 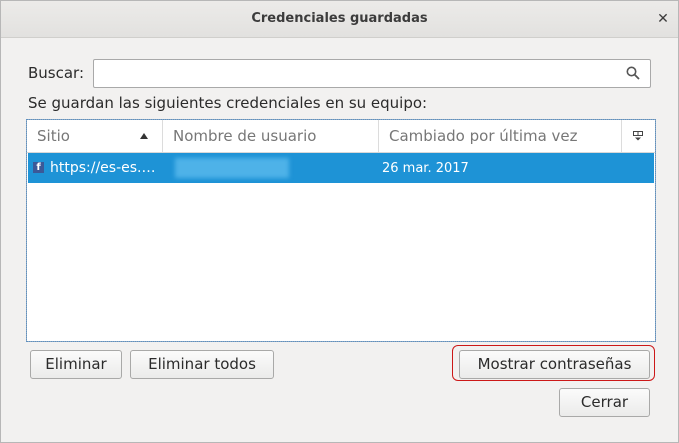 What do you see at coordinates (144, 136) in the screenshot?
I see `sort-ascending-icon` at bounding box center [144, 136].